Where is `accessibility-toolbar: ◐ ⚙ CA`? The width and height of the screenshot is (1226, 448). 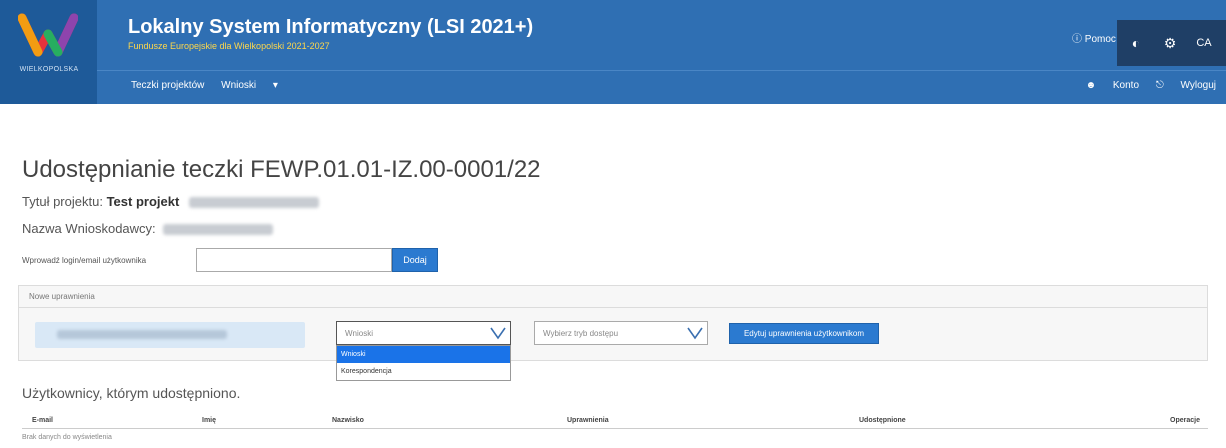 accessibility-toolbar: ◐ ⚙ CA is located at coordinates (1171, 43).